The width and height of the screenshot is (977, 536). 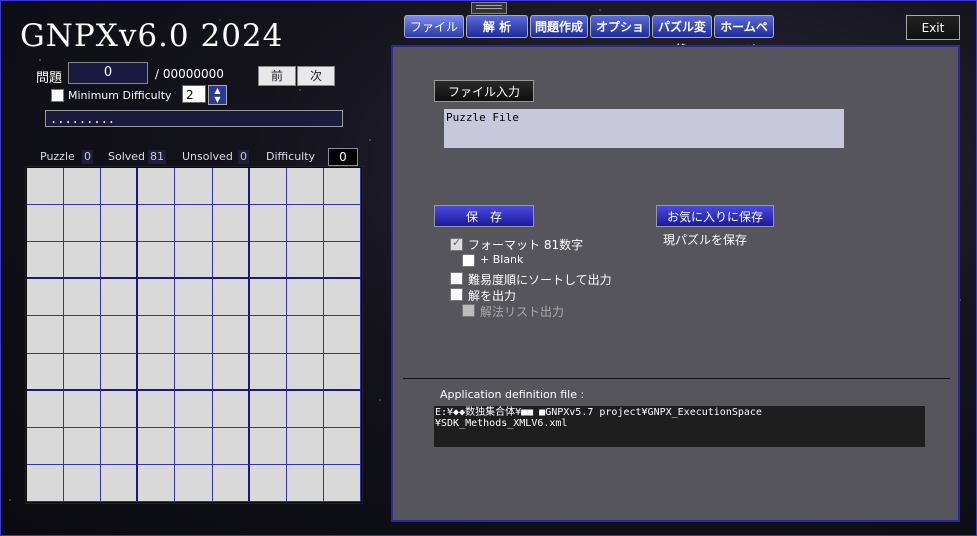 What do you see at coordinates (316, 76) in the screenshot?
I see `next-problem-button: 次` at bounding box center [316, 76].